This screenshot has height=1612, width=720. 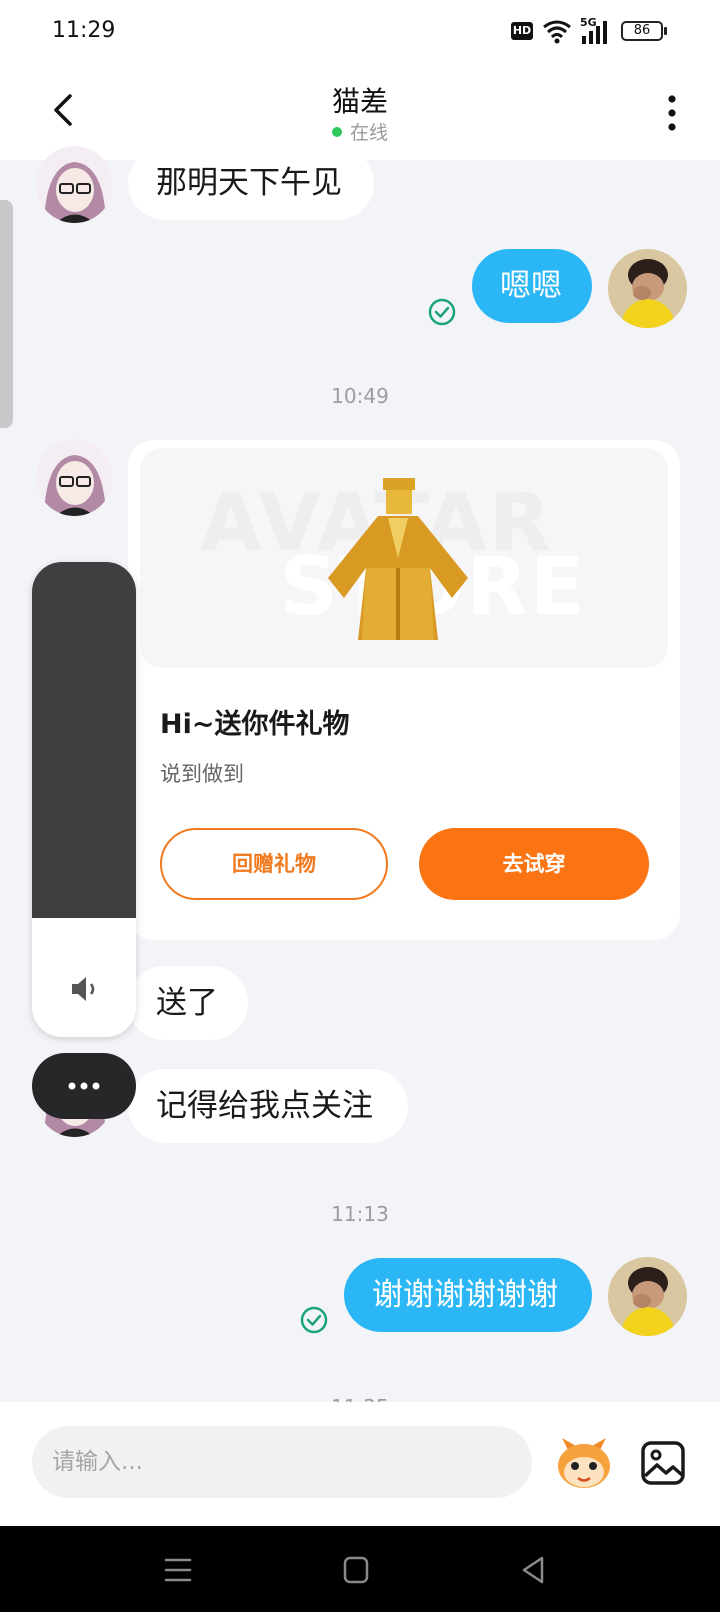 I want to click on home-square-icon, so click(x=356, y=1570).